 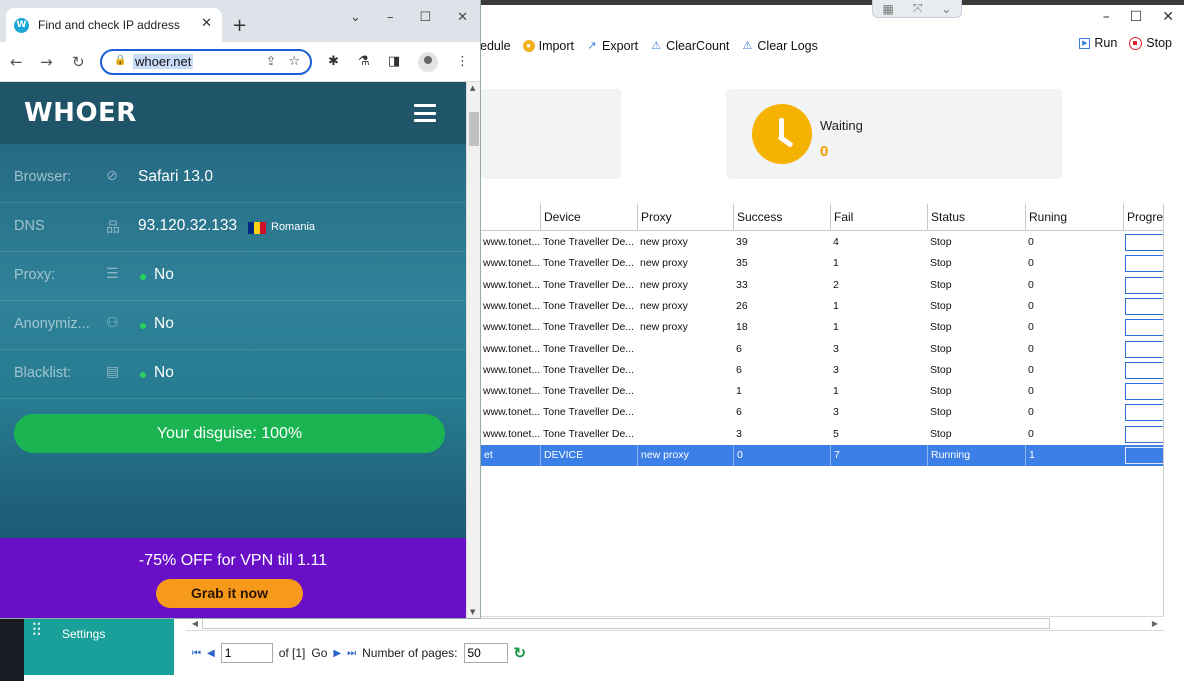 What do you see at coordinates (878, 217) in the screenshot?
I see `column-header: Fail` at bounding box center [878, 217].